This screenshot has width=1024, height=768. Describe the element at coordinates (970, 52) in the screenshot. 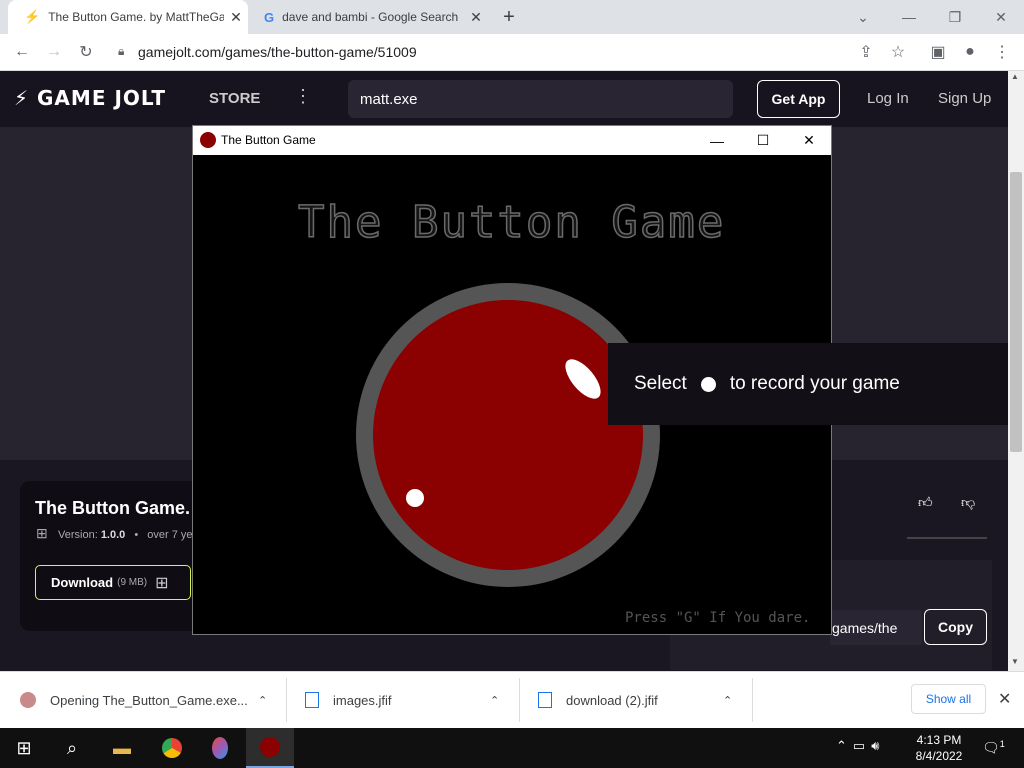

I see `profile-avatar-icon: ●` at that location.